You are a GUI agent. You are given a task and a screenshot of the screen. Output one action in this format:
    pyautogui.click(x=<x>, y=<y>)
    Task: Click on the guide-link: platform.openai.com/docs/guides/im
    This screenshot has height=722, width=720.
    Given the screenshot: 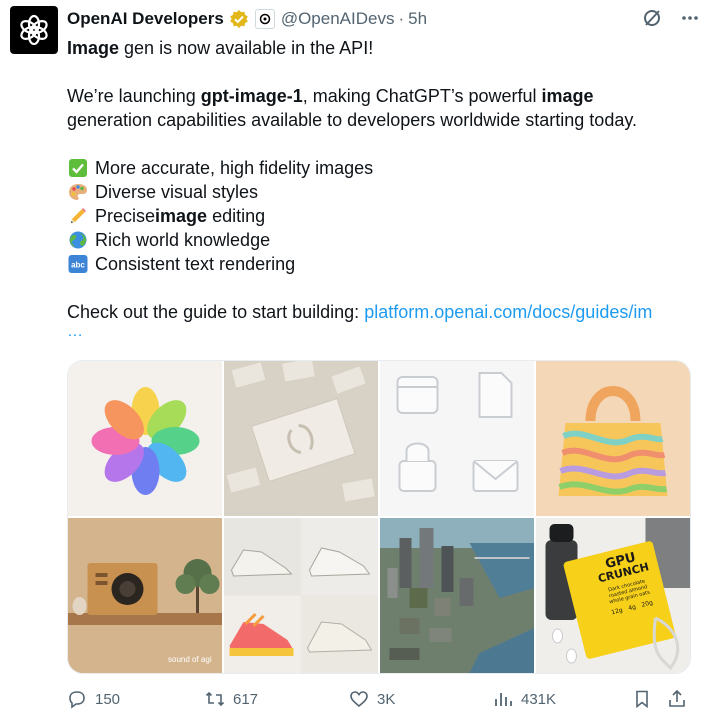 What is the action you would take?
    pyautogui.click(x=508, y=312)
    